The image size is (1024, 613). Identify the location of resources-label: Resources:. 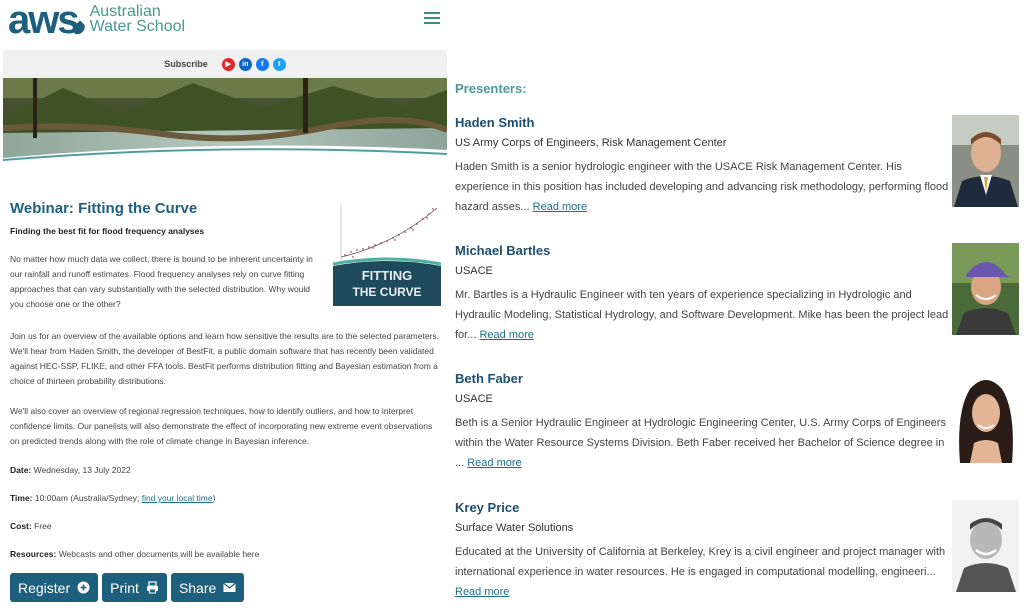
(33, 554).